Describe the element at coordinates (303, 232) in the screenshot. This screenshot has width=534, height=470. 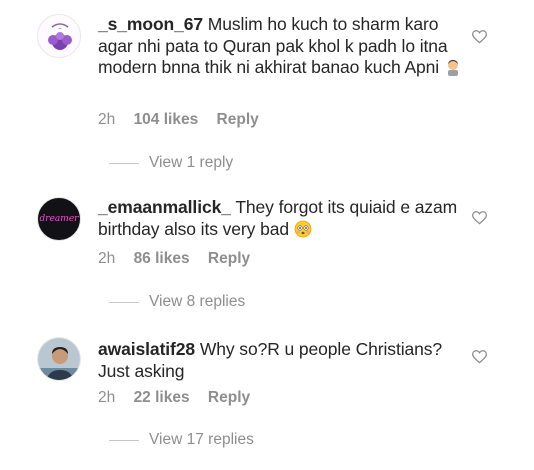
I see `flushed-face-emoji` at that location.